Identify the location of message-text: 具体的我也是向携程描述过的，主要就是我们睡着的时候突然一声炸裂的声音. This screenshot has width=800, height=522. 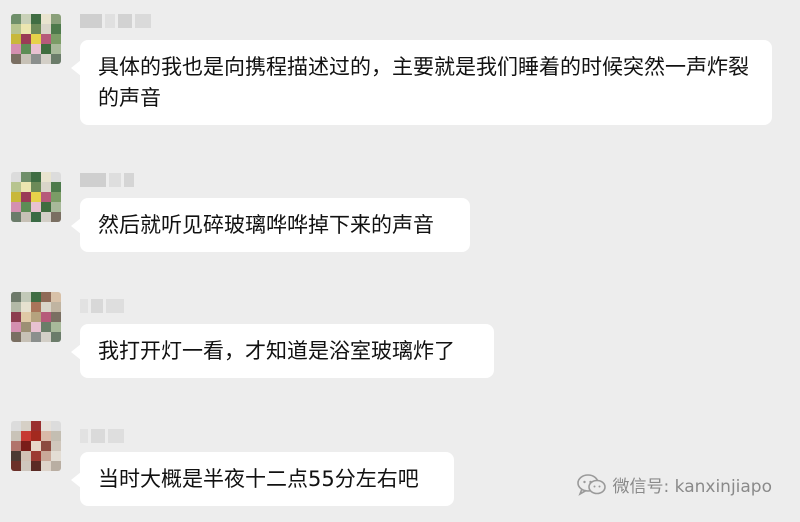
(423, 82).